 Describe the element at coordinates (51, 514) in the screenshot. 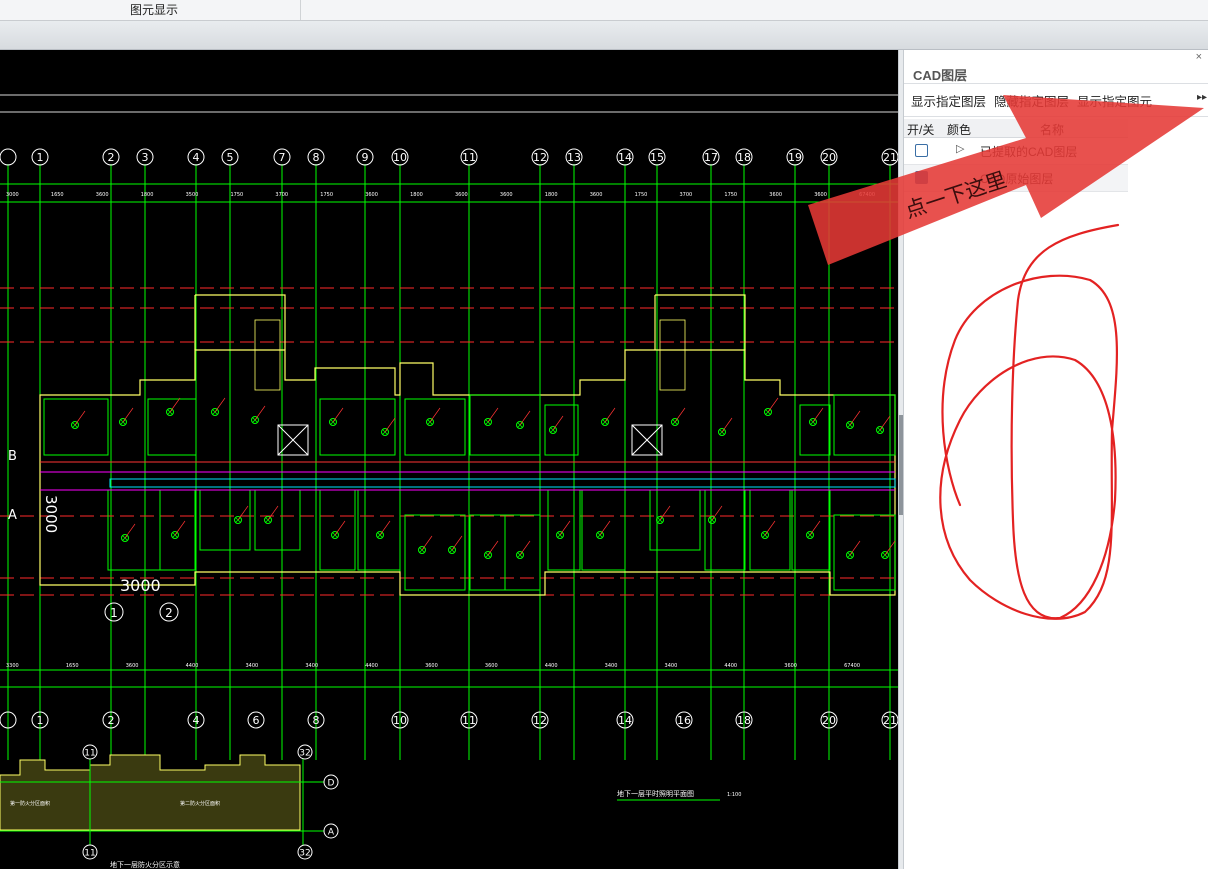

I see `dimension-3000-vertical: 3000` at that location.